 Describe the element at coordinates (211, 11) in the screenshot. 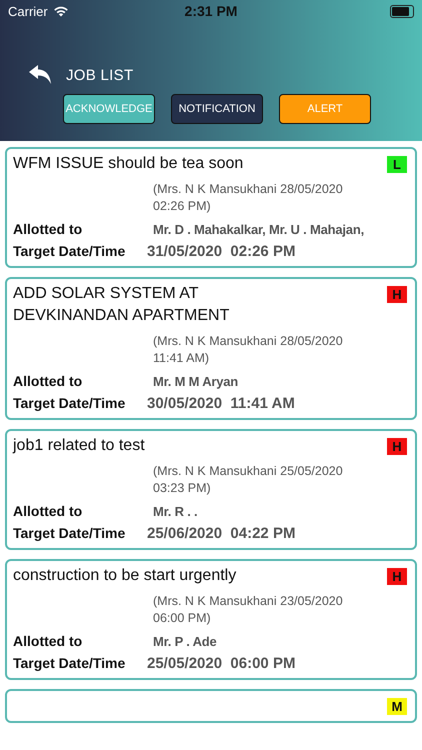

I see `status-time: 2:31 PM` at that location.